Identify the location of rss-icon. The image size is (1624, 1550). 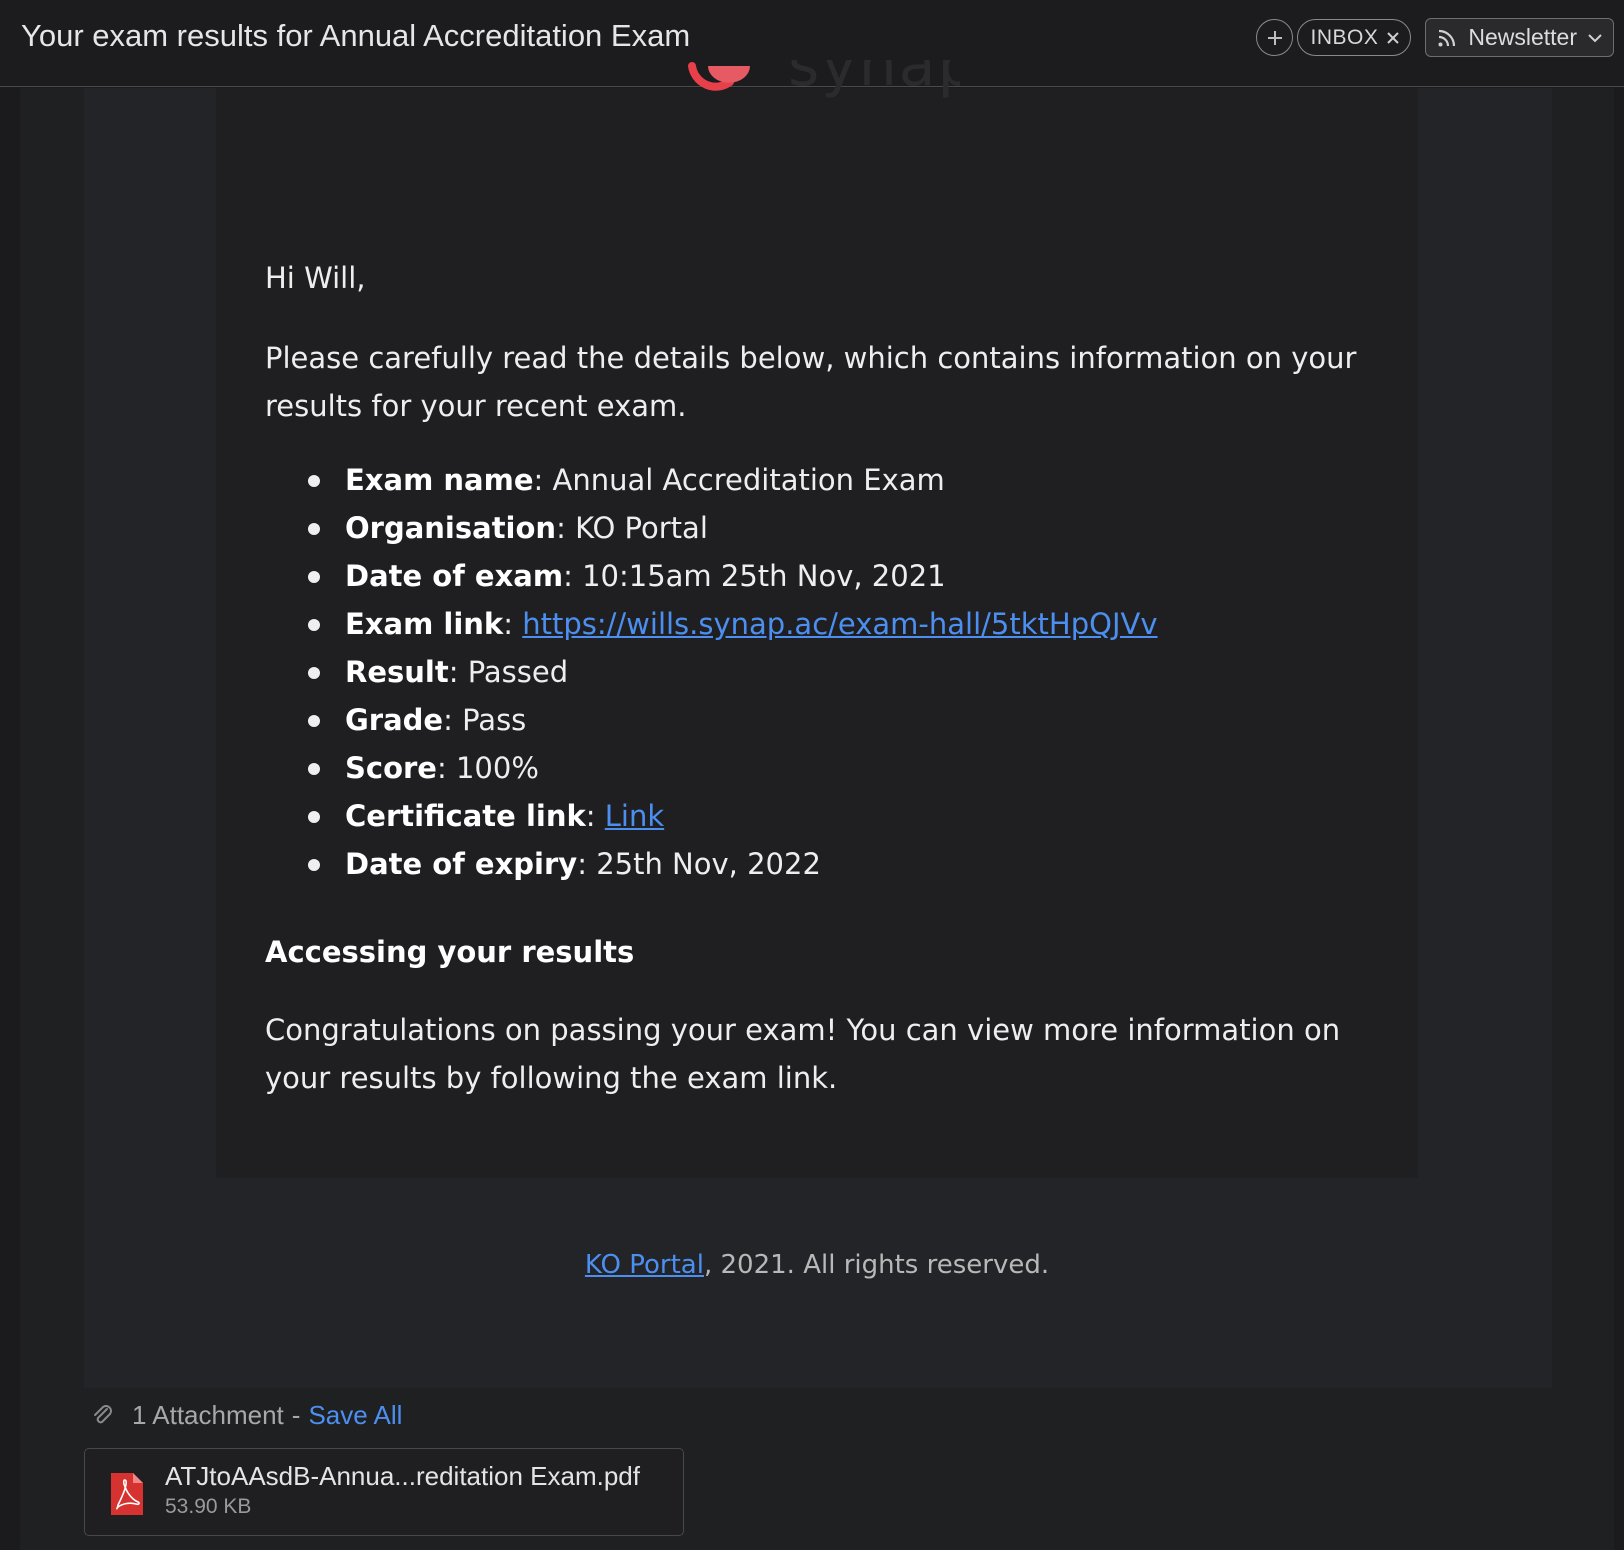
(1447, 37).